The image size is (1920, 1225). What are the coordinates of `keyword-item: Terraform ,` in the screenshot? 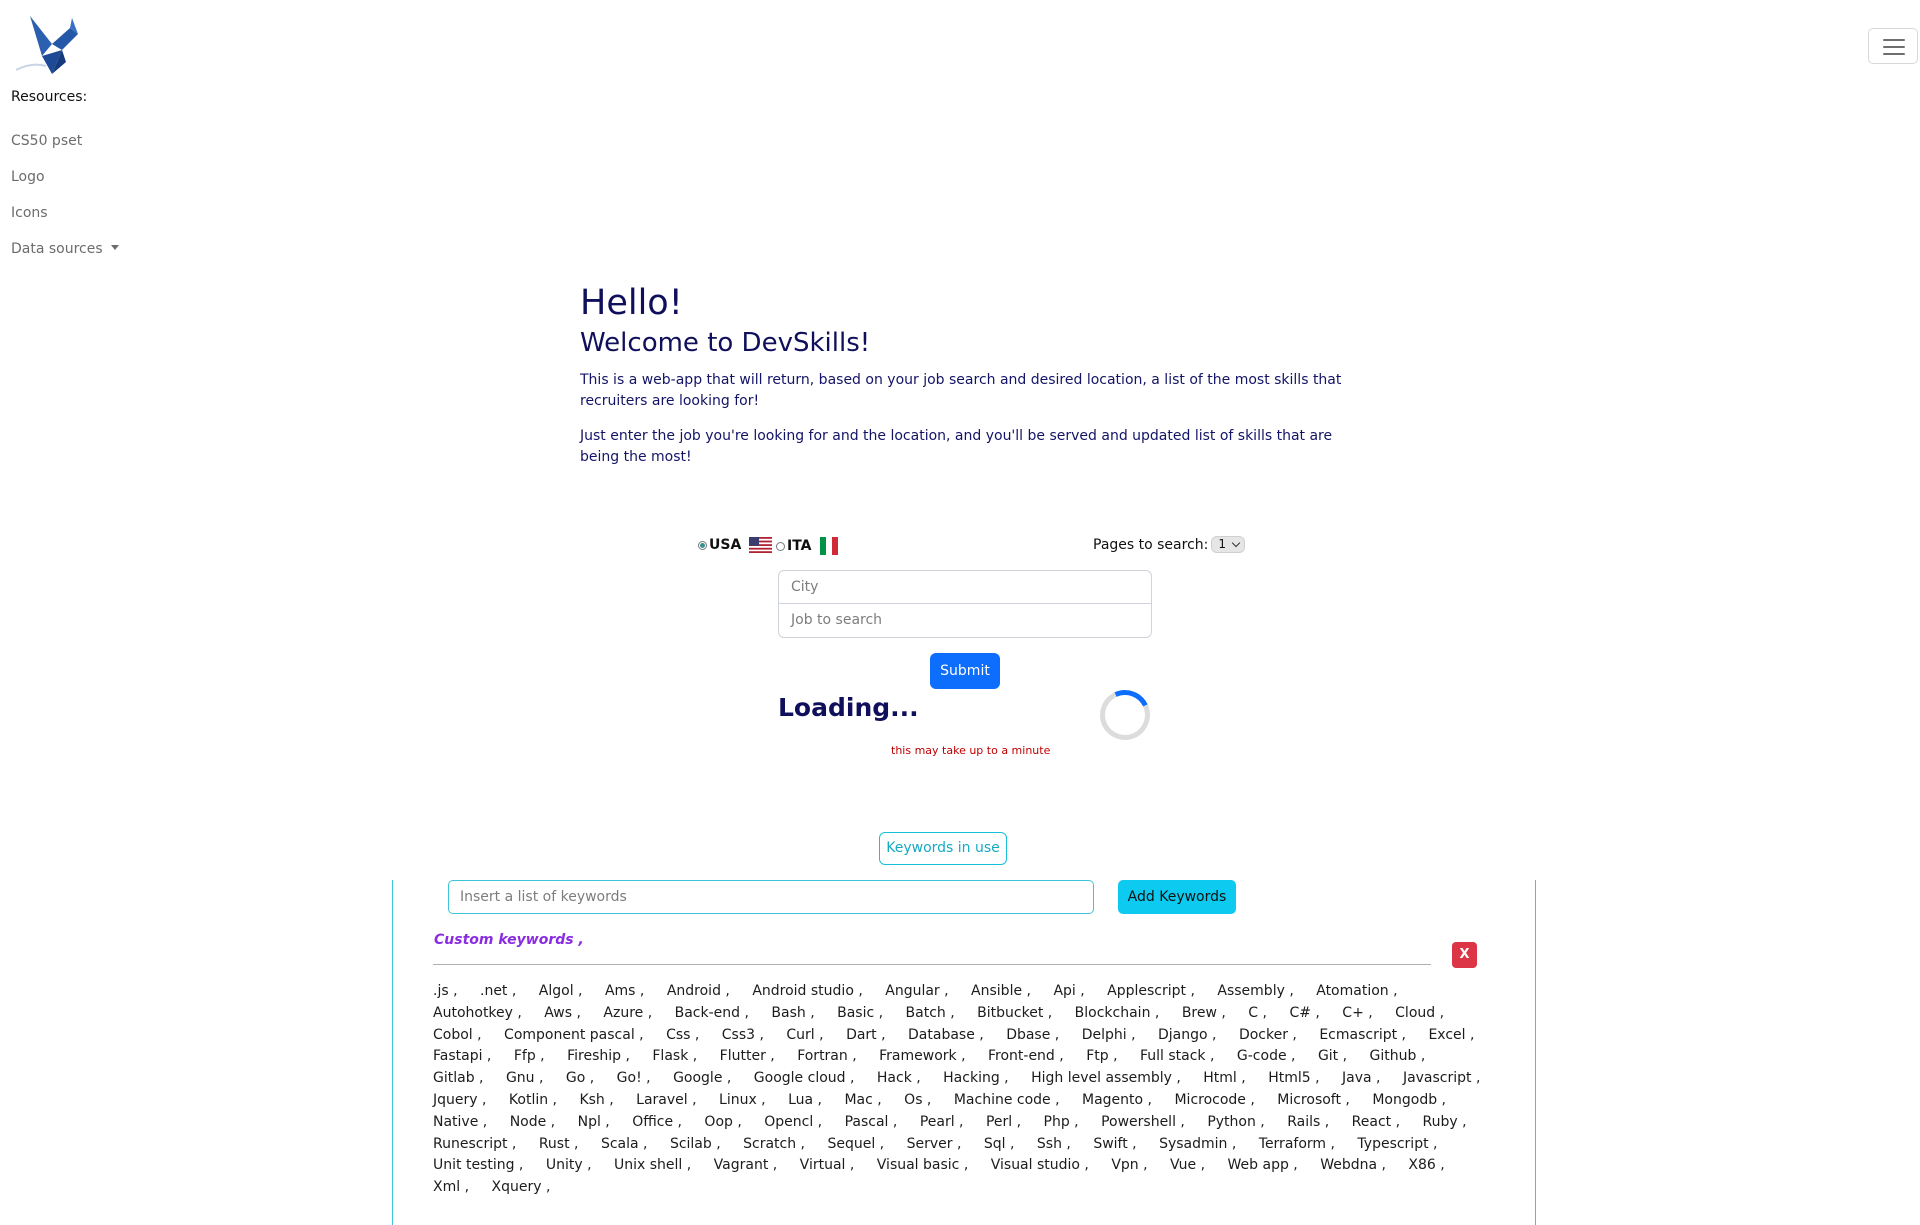 It's located at (1296, 1143).